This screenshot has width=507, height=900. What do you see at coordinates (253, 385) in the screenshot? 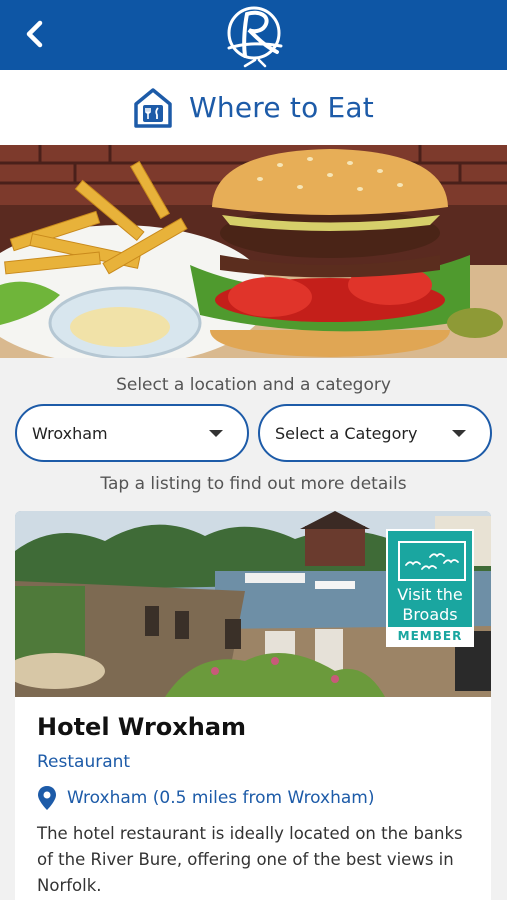
I see `filter-prompt: Select a location and a category` at bounding box center [253, 385].